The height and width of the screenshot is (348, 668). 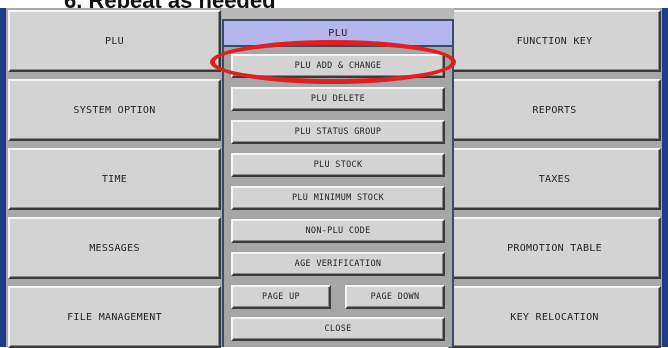 What do you see at coordinates (281, 297) in the screenshot?
I see `page-up-button: PAGE UP` at bounding box center [281, 297].